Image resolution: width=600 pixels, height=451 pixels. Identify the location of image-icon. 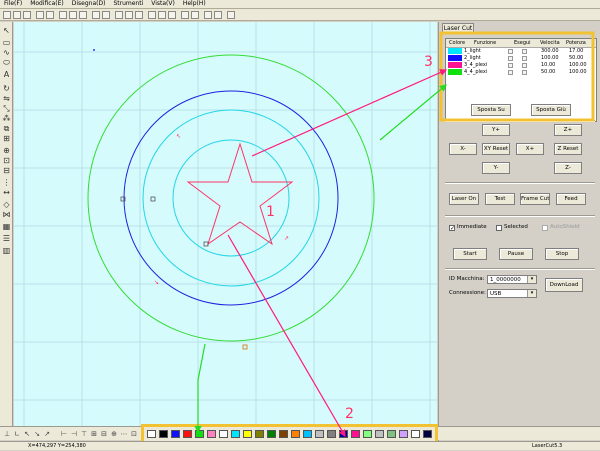
(208, 15).